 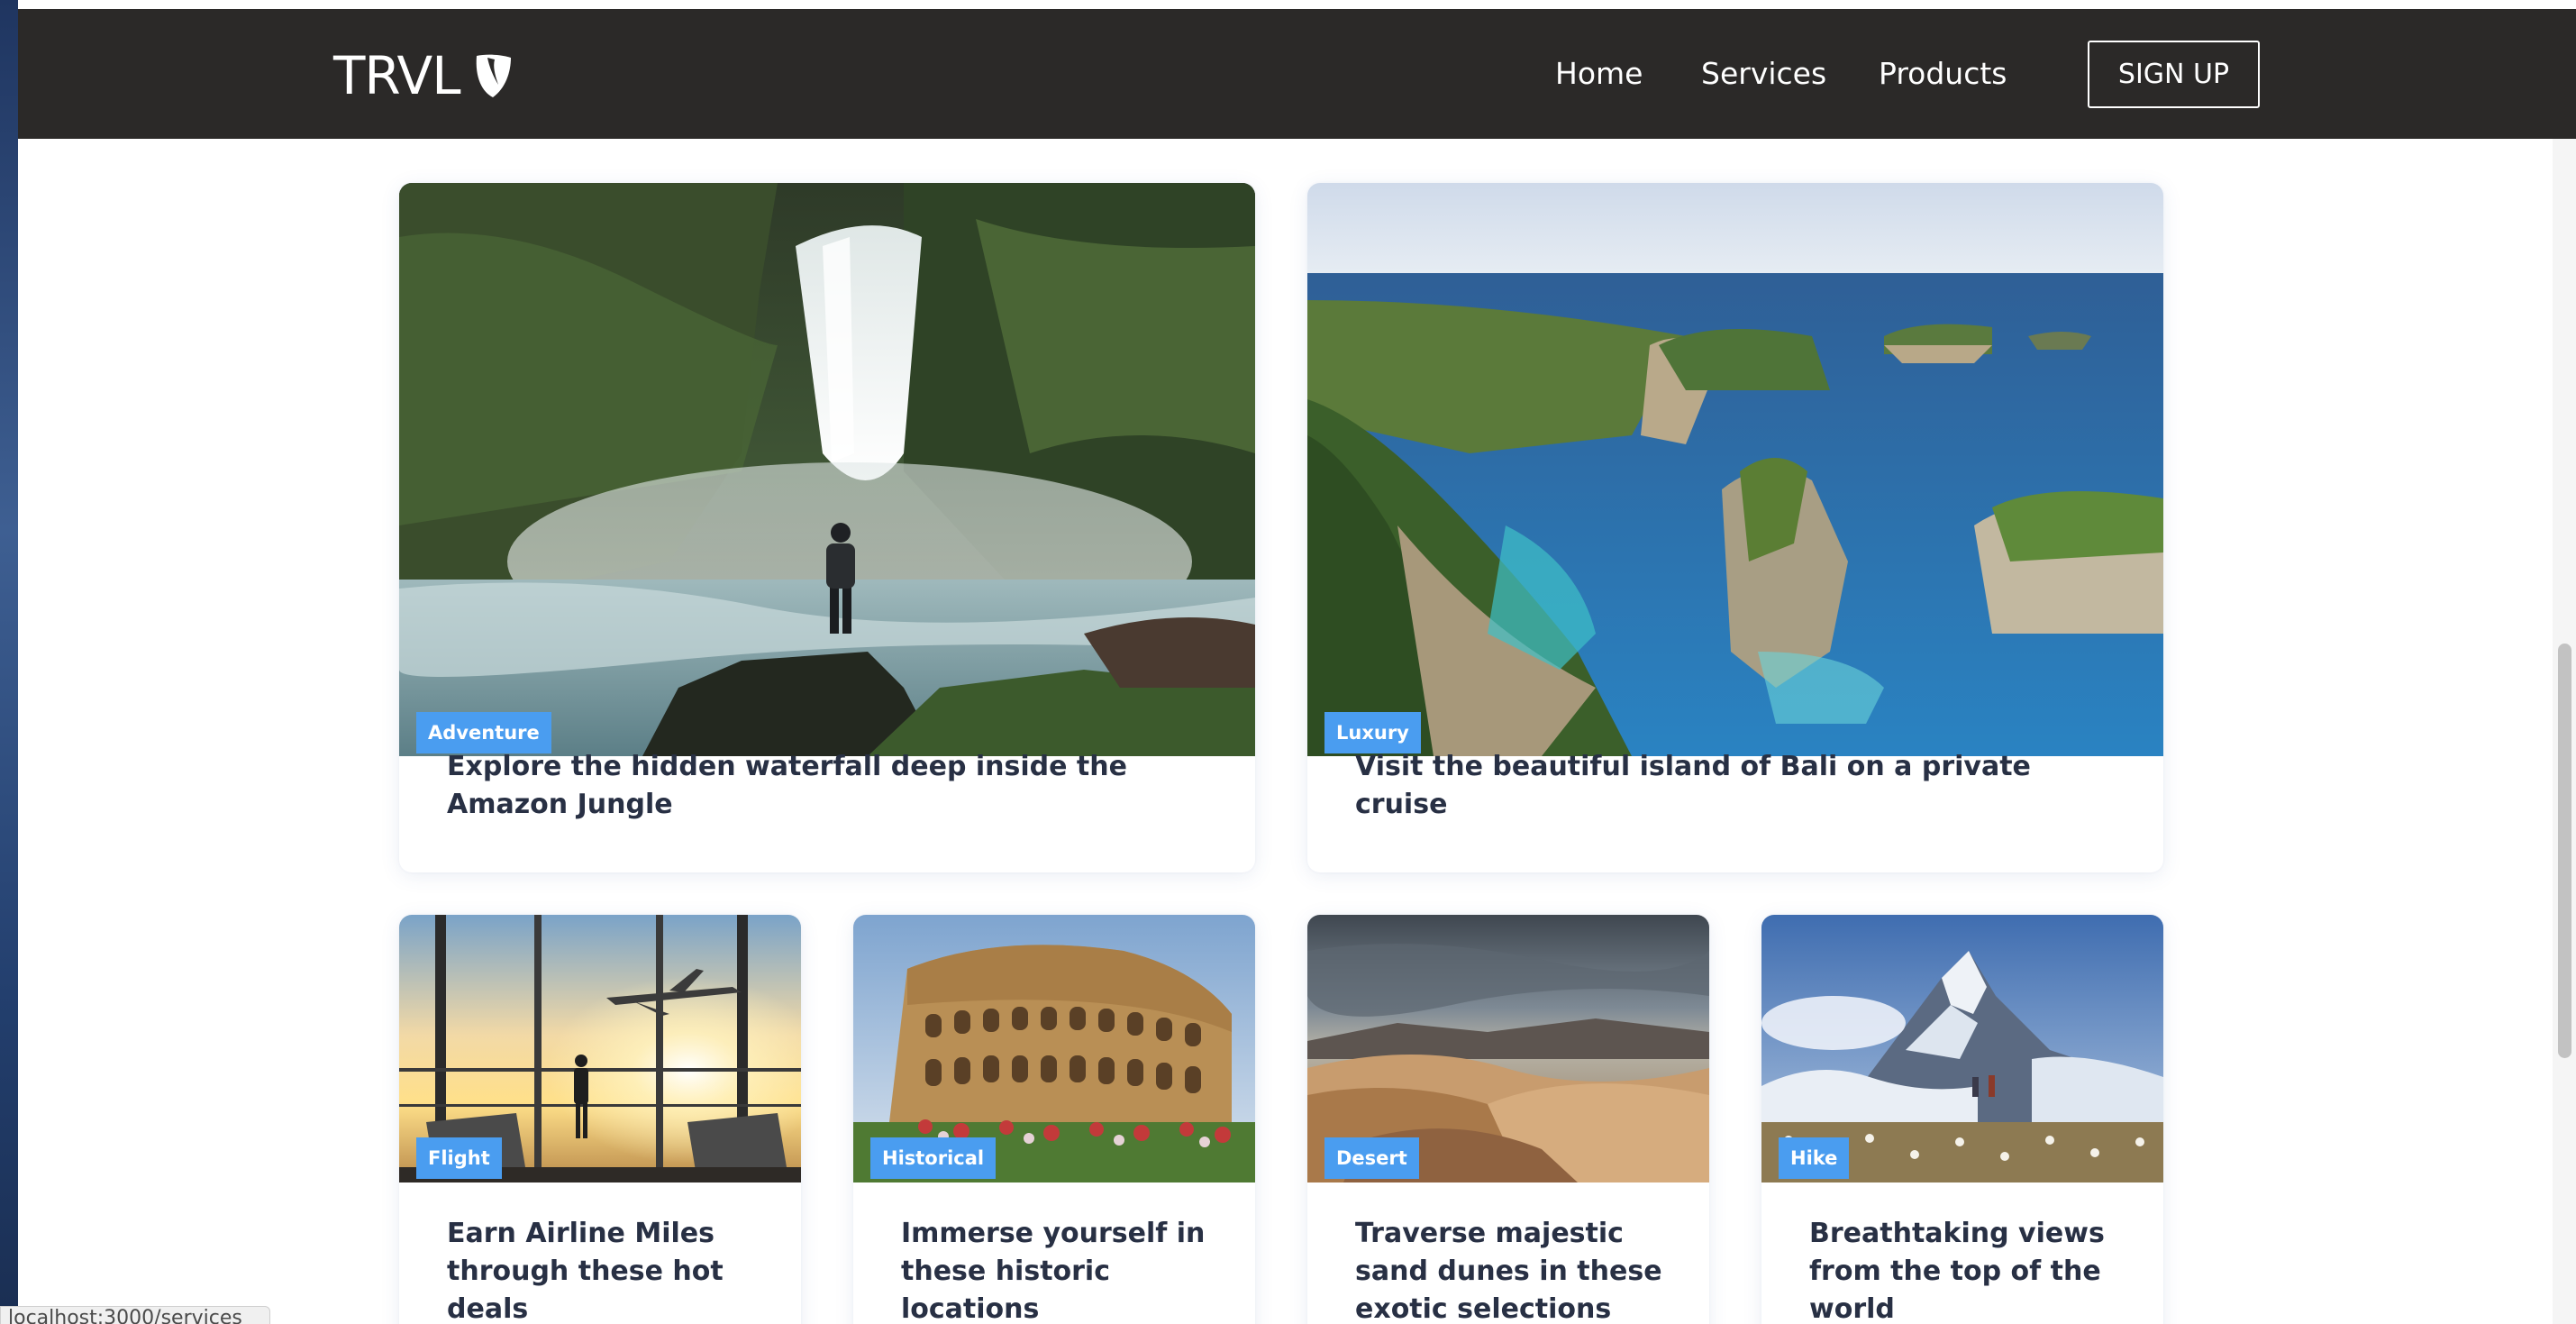 What do you see at coordinates (2174, 74) in the screenshot?
I see `sign-up-button: SIGN UP` at bounding box center [2174, 74].